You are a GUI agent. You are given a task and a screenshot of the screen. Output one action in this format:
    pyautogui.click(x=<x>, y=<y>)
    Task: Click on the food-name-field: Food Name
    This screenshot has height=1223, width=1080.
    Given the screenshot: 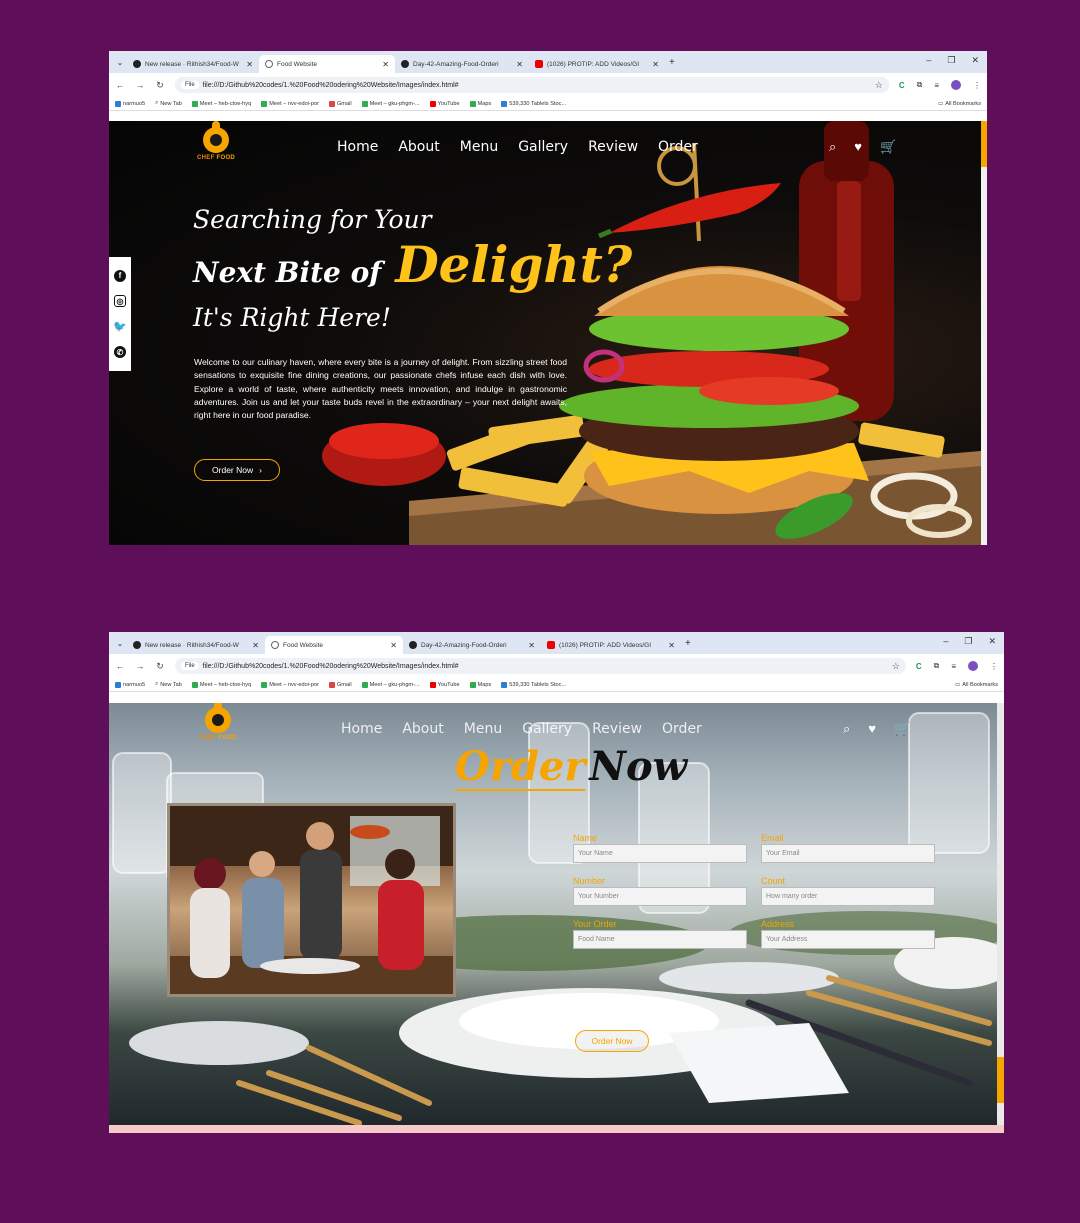 What is the action you would take?
    pyautogui.click(x=660, y=939)
    